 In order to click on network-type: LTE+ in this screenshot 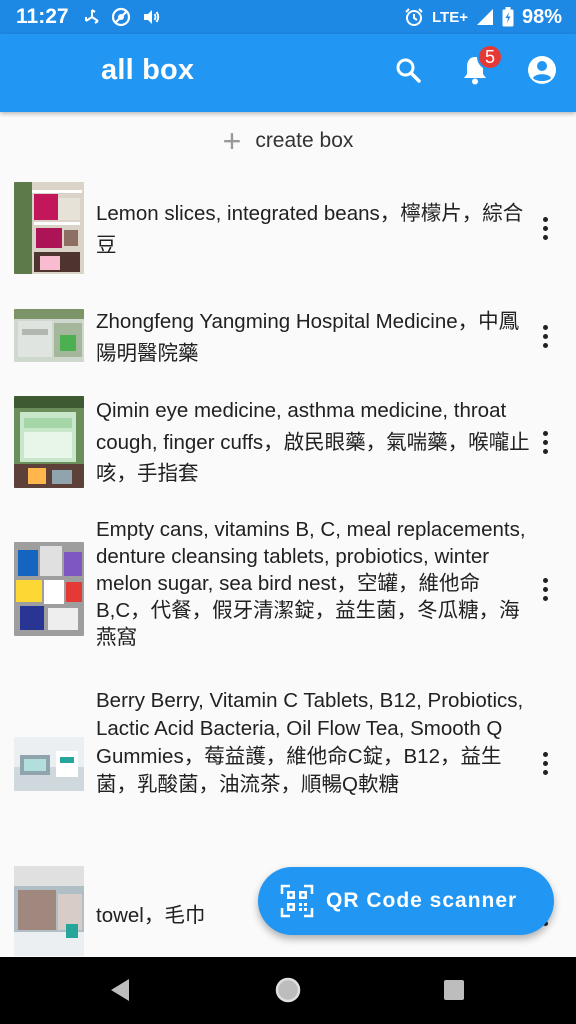, I will do `click(449, 17)`.